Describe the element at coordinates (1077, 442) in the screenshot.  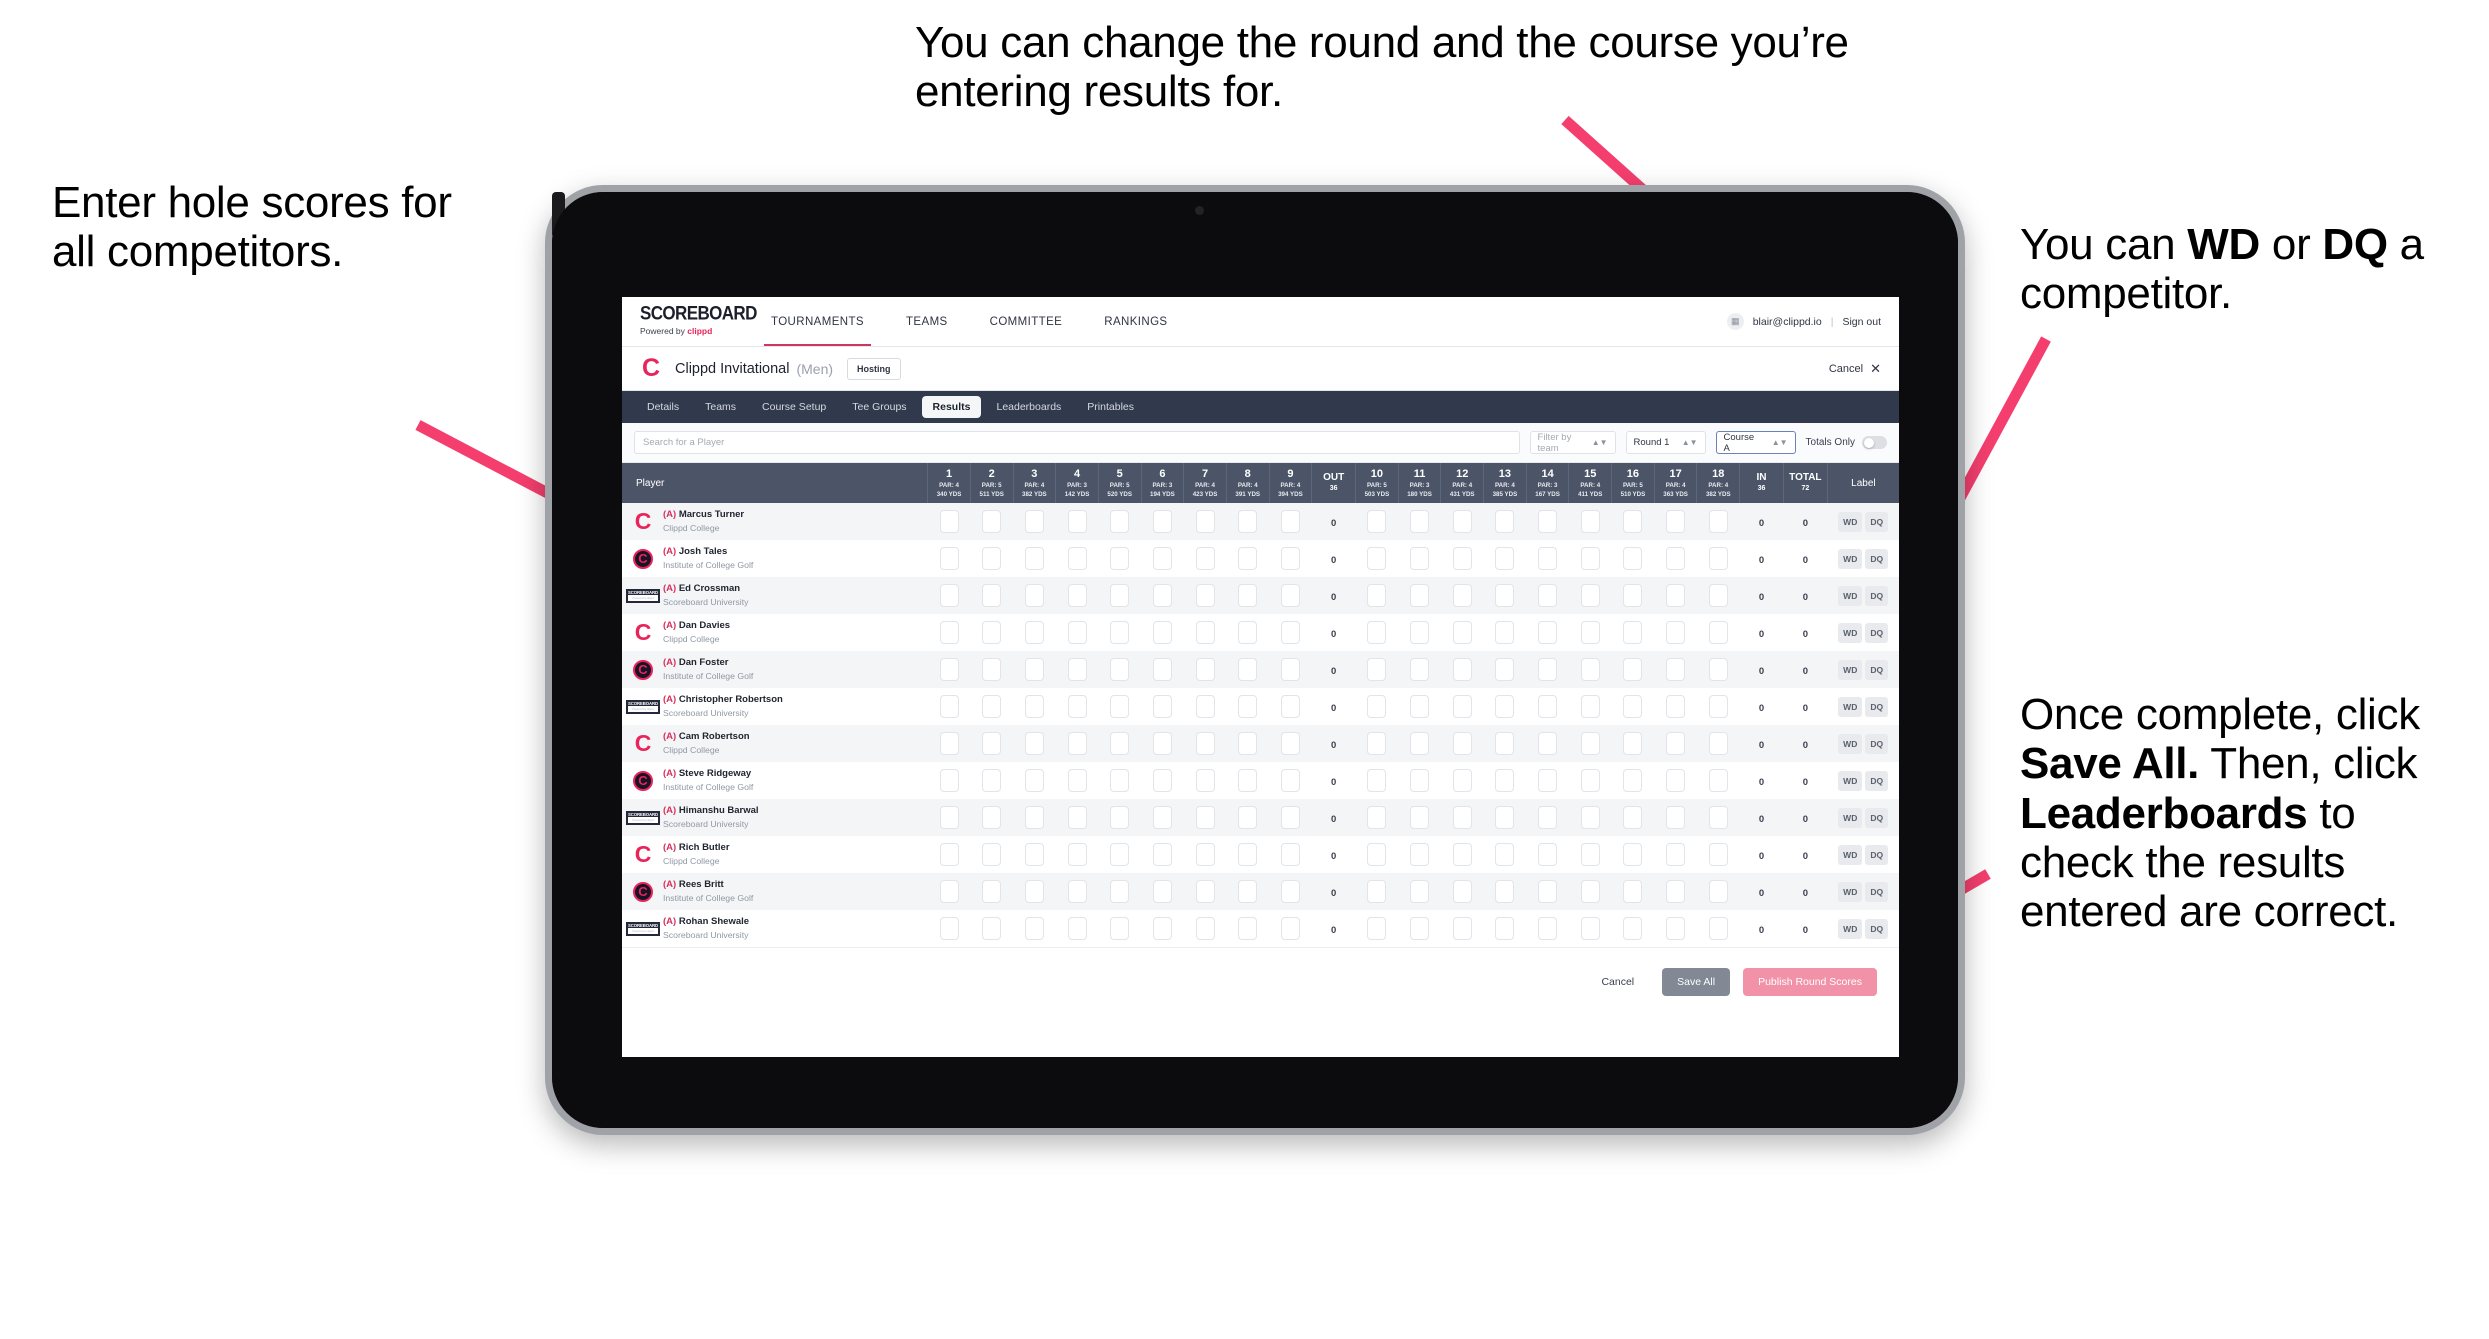
I see `search-input: Search for a Player` at that location.